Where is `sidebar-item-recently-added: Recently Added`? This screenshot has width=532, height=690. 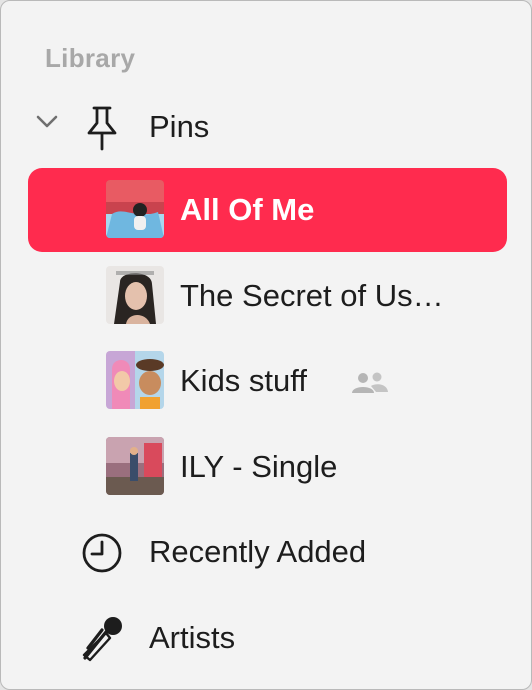 sidebar-item-recently-added: Recently Added is located at coordinates (267, 552).